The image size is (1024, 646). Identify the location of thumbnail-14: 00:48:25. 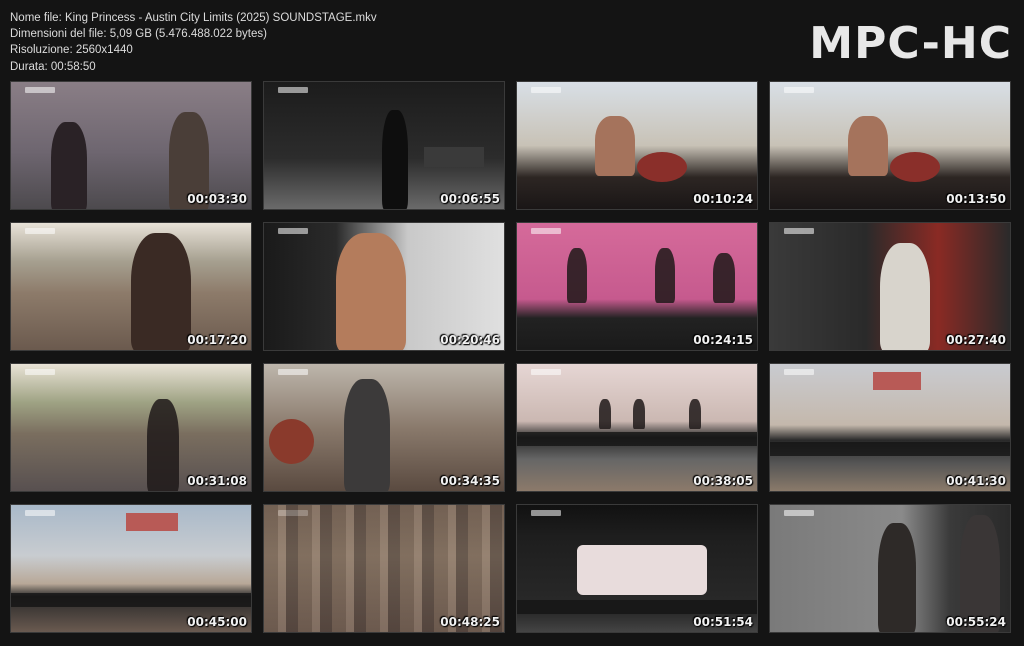
(384, 568).